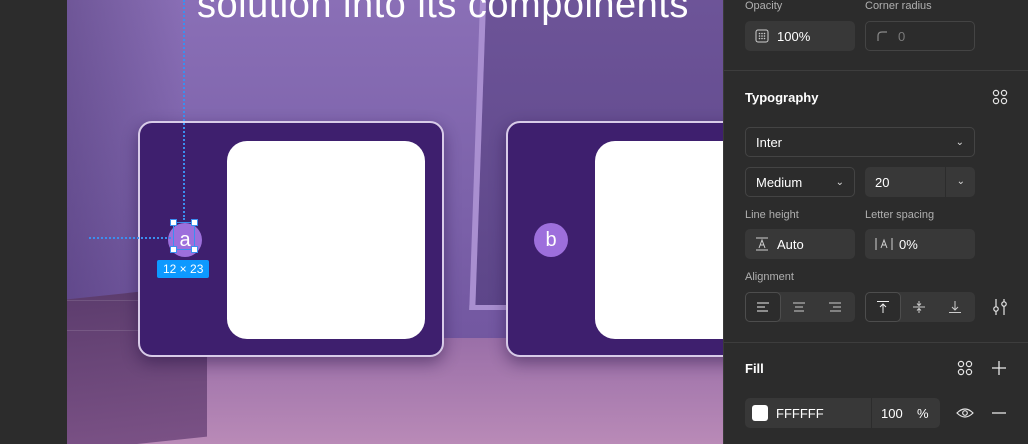 This screenshot has height=444, width=1028. Describe the element at coordinates (130, 238) in the screenshot. I see `measurement-guide-horizontal` at that location.